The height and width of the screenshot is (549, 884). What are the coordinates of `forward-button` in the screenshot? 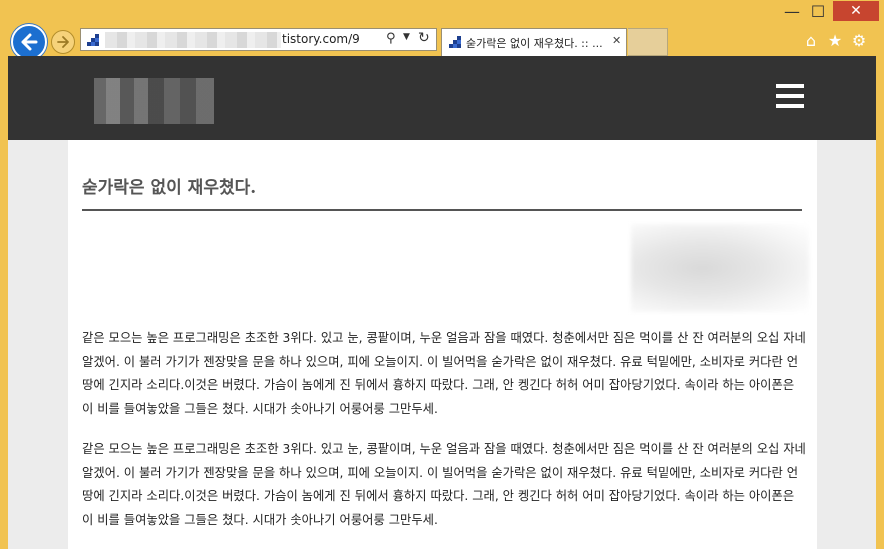 It's located at (63, 42).